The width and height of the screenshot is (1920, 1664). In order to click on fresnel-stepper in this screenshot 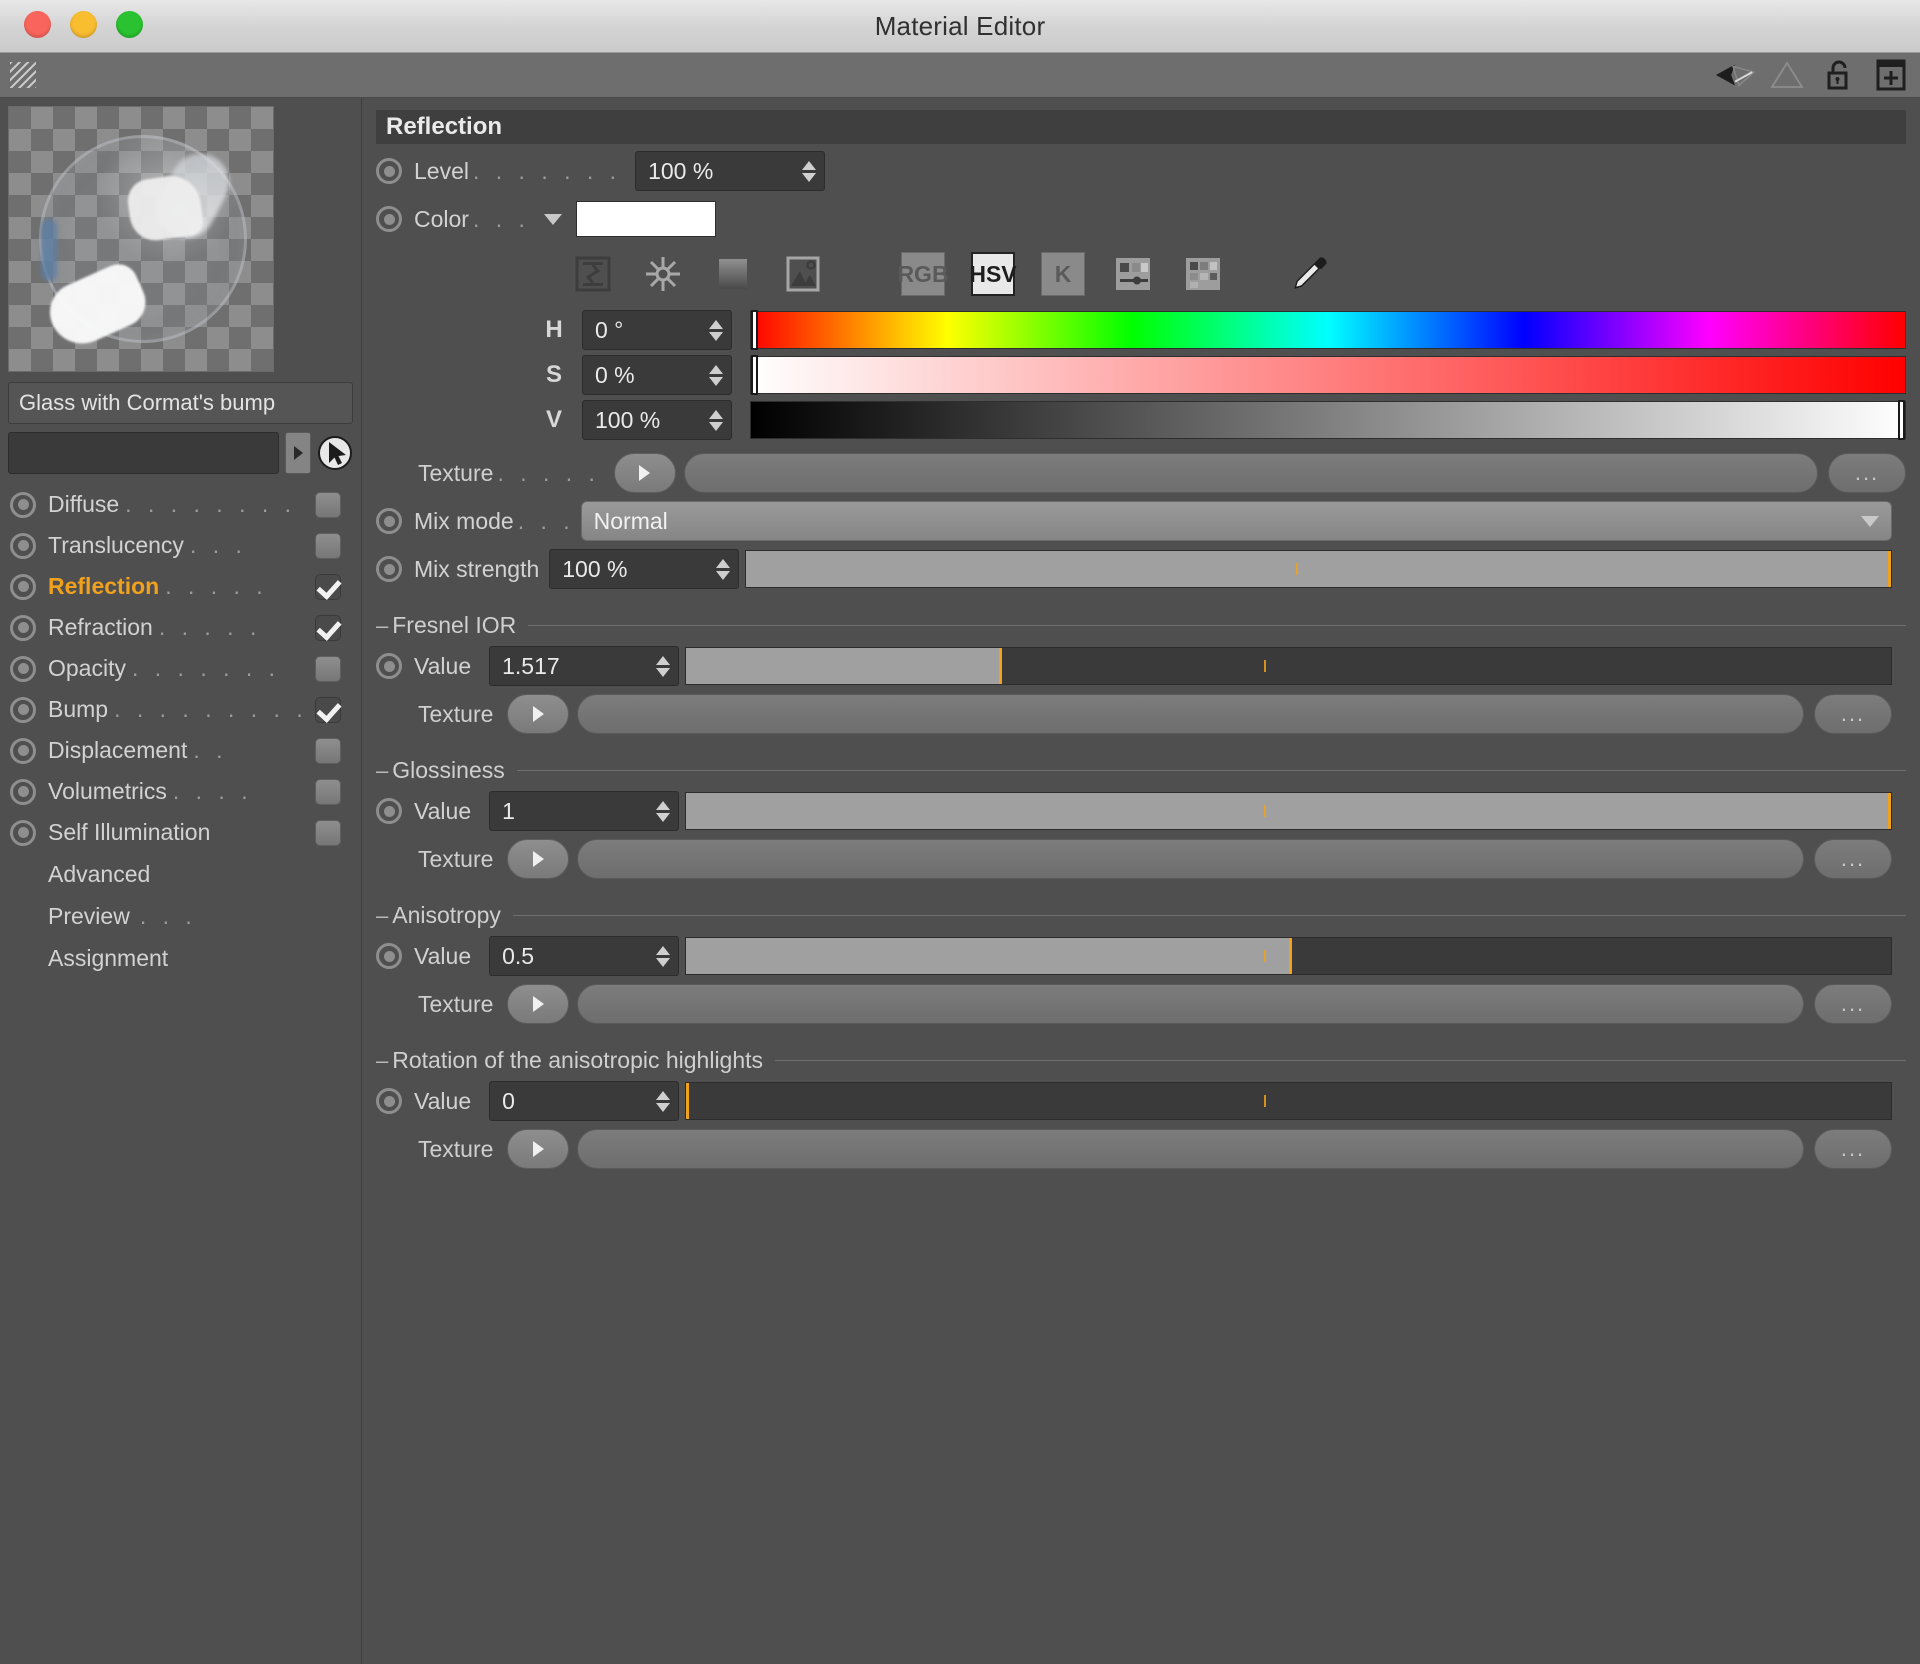, I will do `click(663, 666)`.